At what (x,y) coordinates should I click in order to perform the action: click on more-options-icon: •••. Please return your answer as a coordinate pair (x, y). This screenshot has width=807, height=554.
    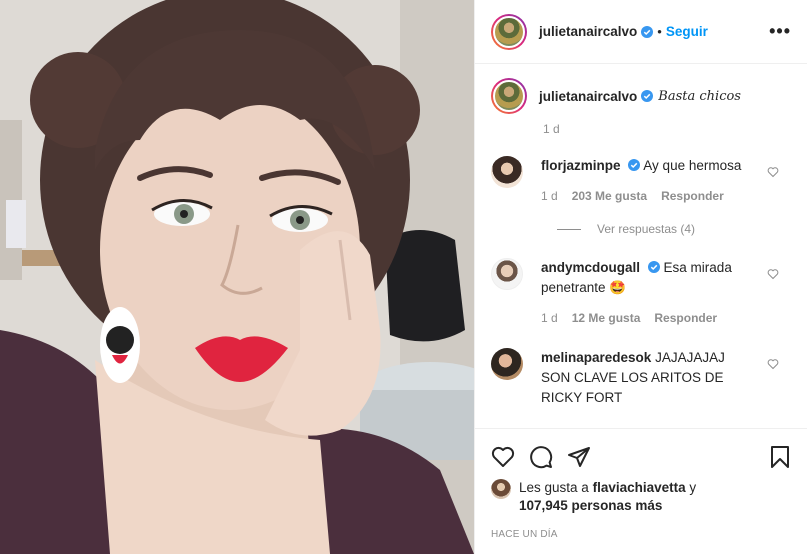
    Looking at the image, I should click on (780, 31).